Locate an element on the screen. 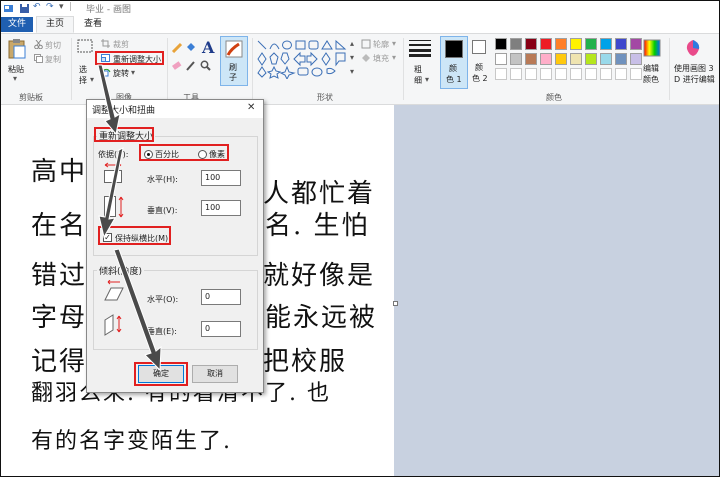  group-label-colors: 颜色 is located at coordinates (554, 97).